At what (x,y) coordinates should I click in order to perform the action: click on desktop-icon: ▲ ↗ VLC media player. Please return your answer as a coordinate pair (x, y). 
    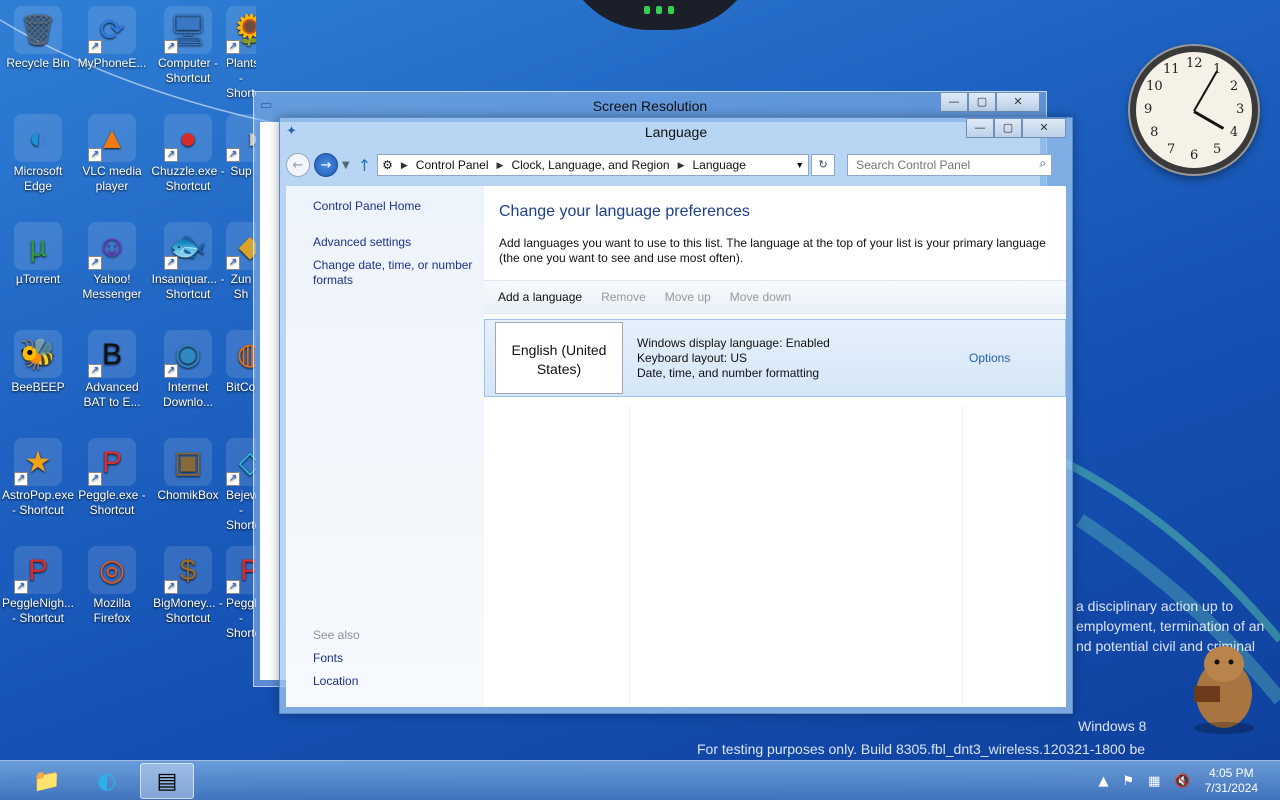
    Looking at the image, I should click on (112, 154).